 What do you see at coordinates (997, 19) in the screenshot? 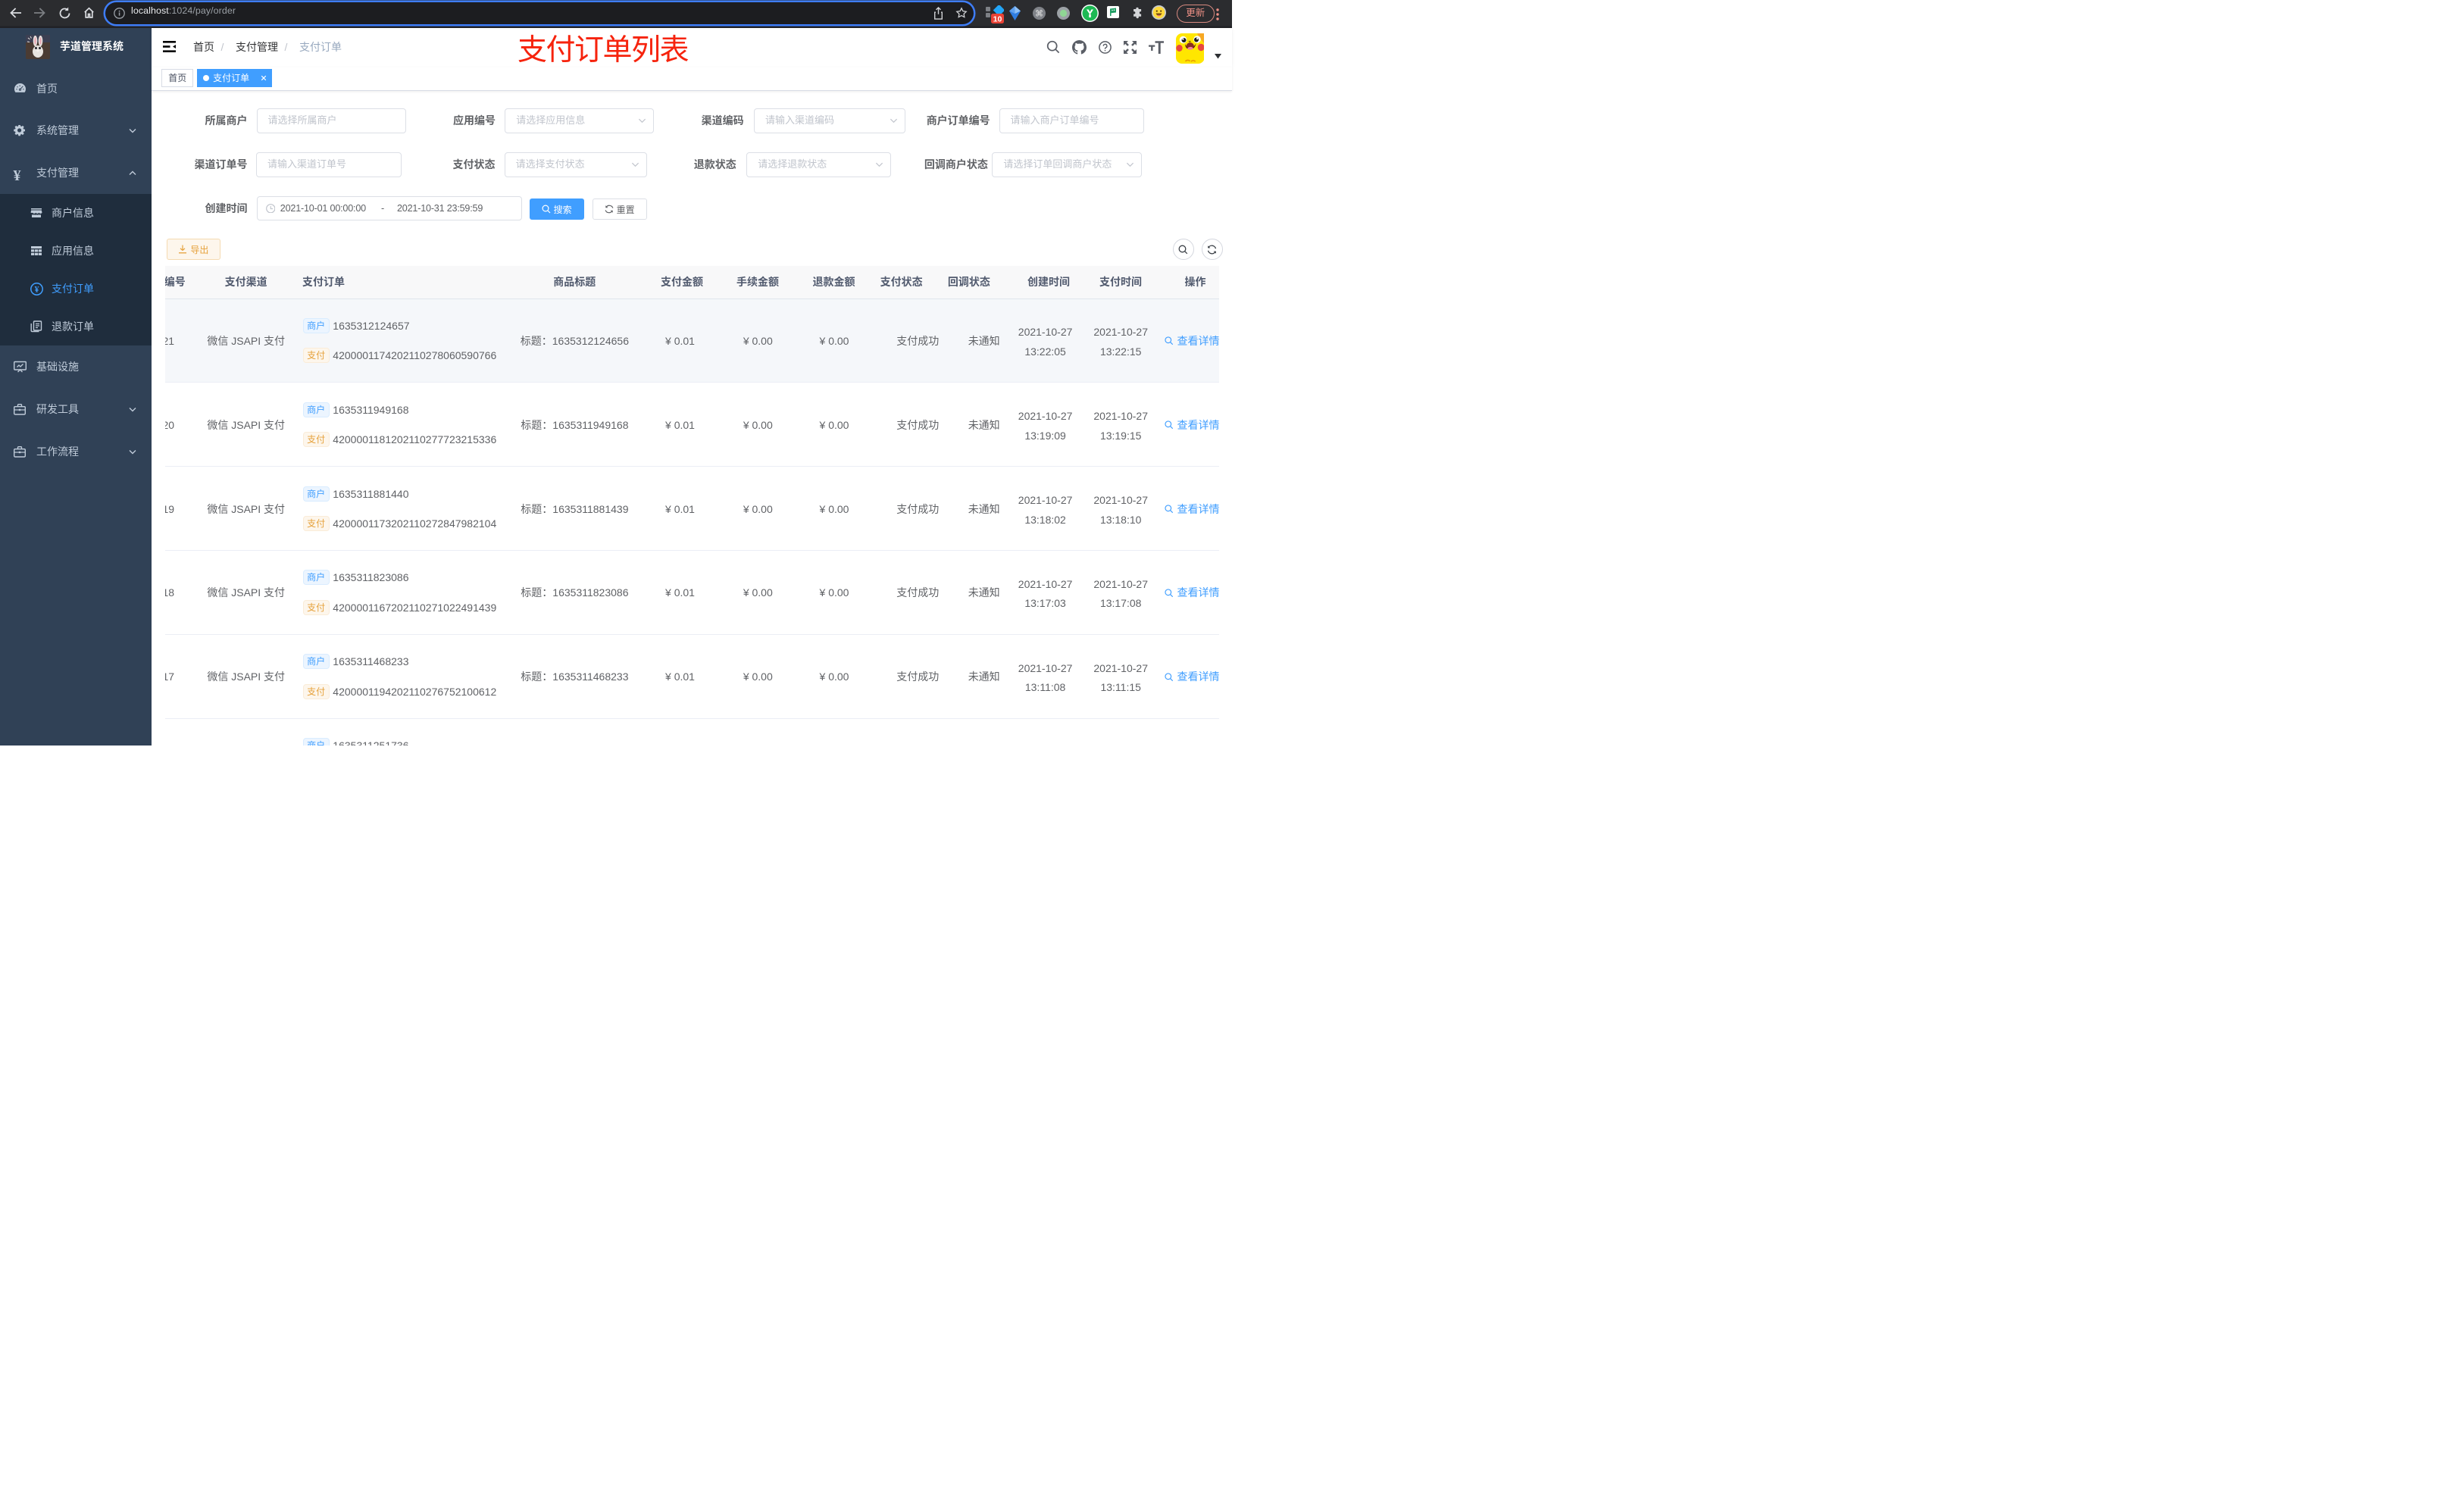
I see `svg-text: 10` at bounding box center [997, 19].